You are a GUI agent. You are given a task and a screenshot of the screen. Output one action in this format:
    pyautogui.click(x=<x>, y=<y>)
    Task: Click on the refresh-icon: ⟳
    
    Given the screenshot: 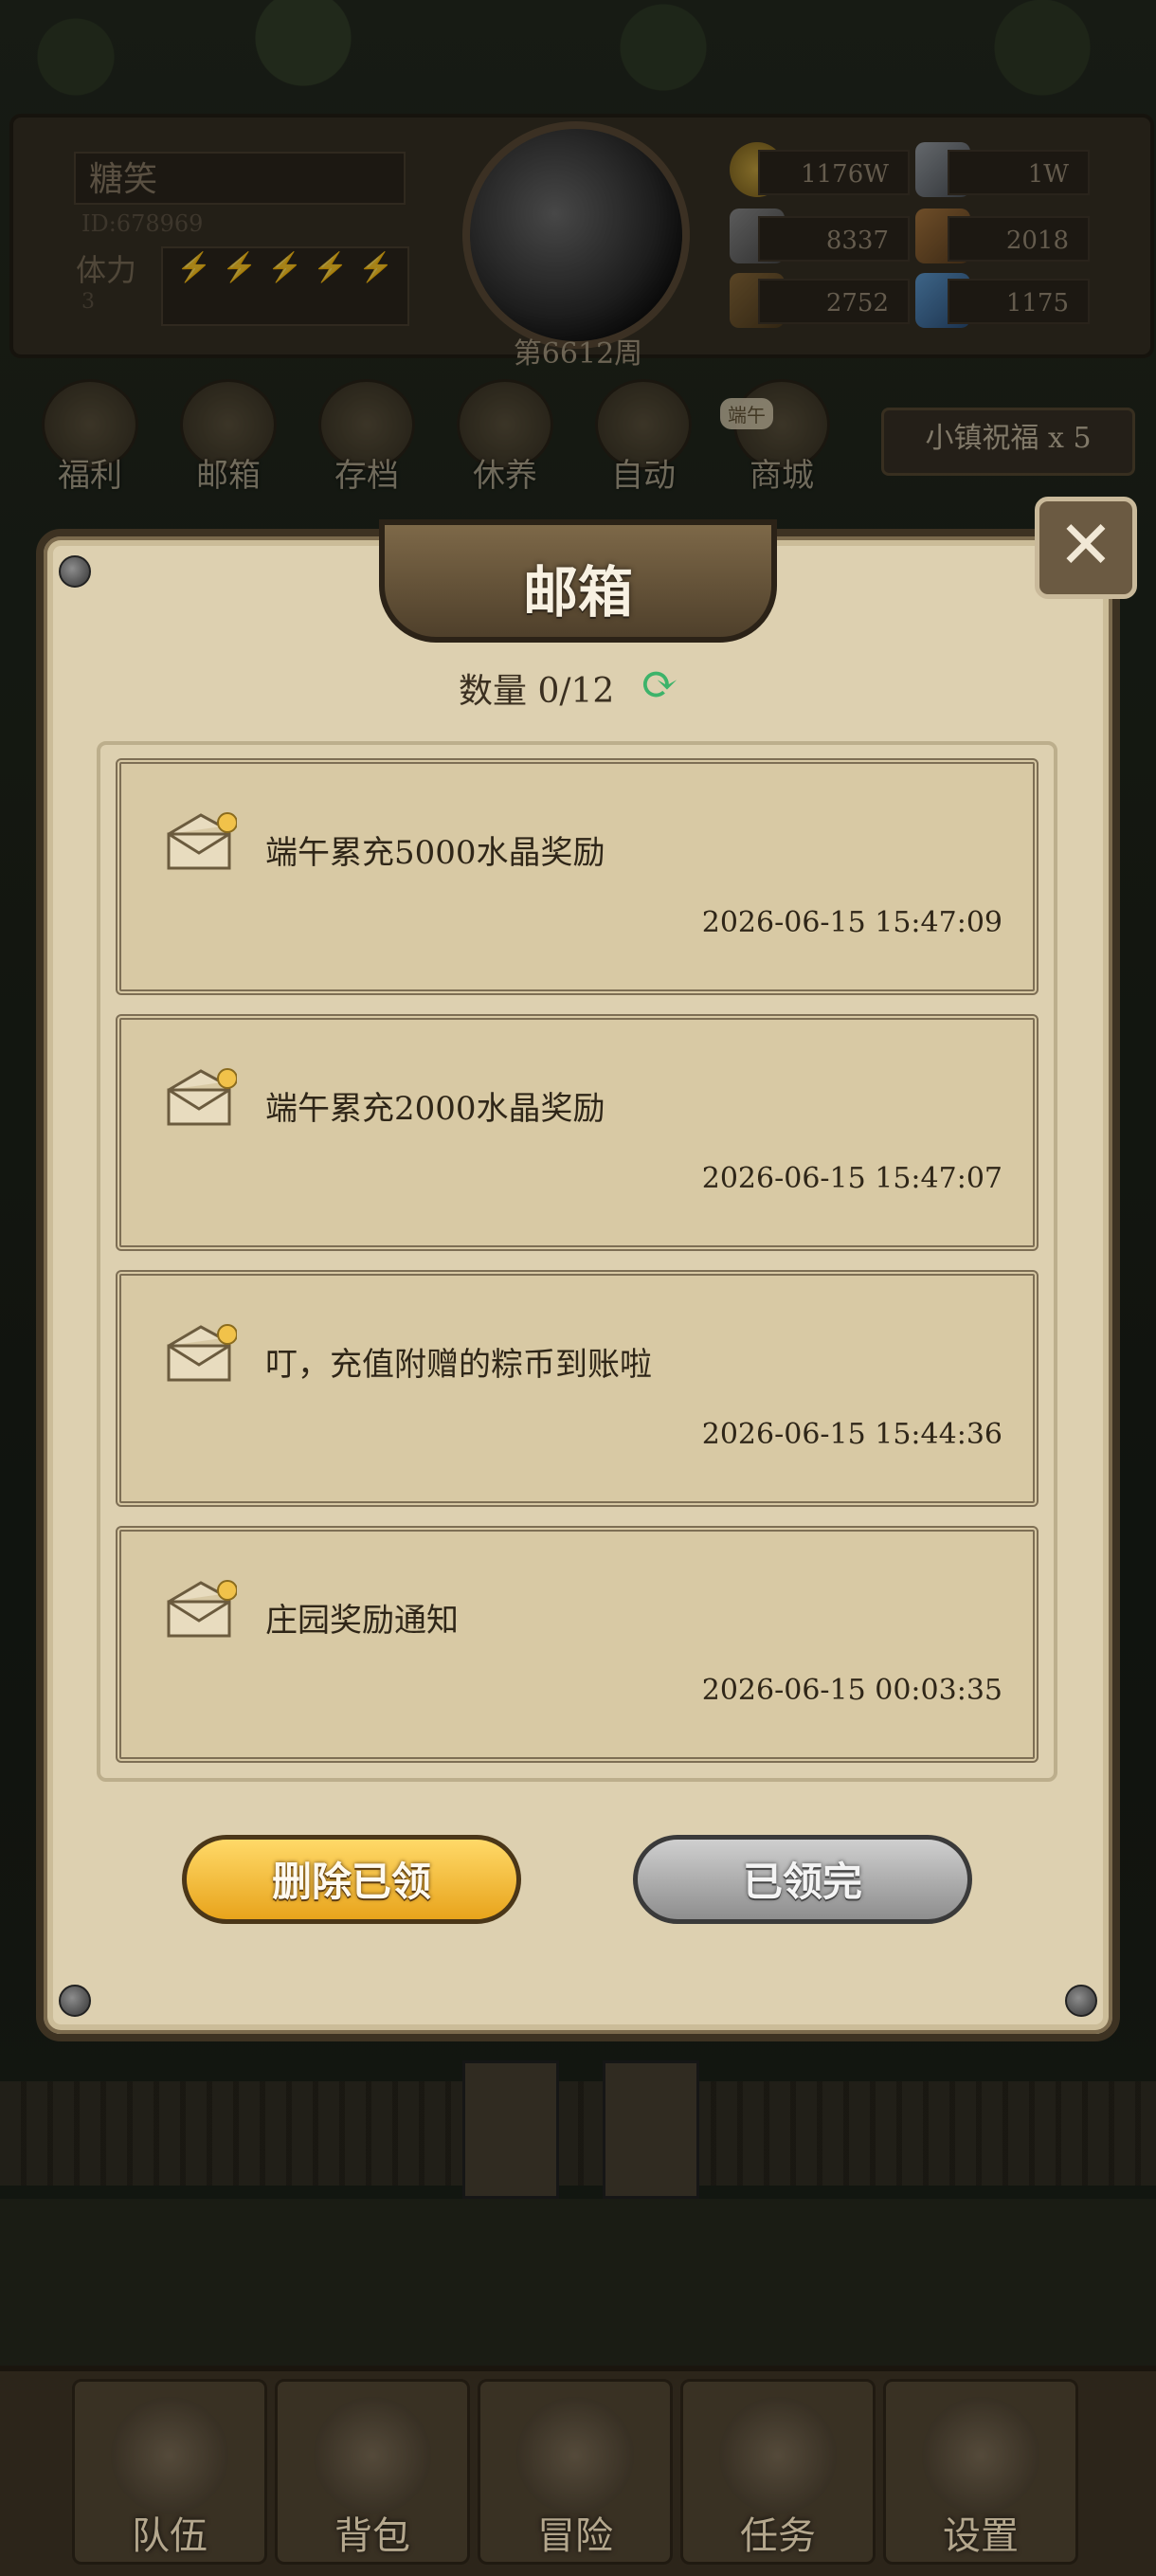 What is the action you would take?
    pyautogui.click(x=659, y=684)
    